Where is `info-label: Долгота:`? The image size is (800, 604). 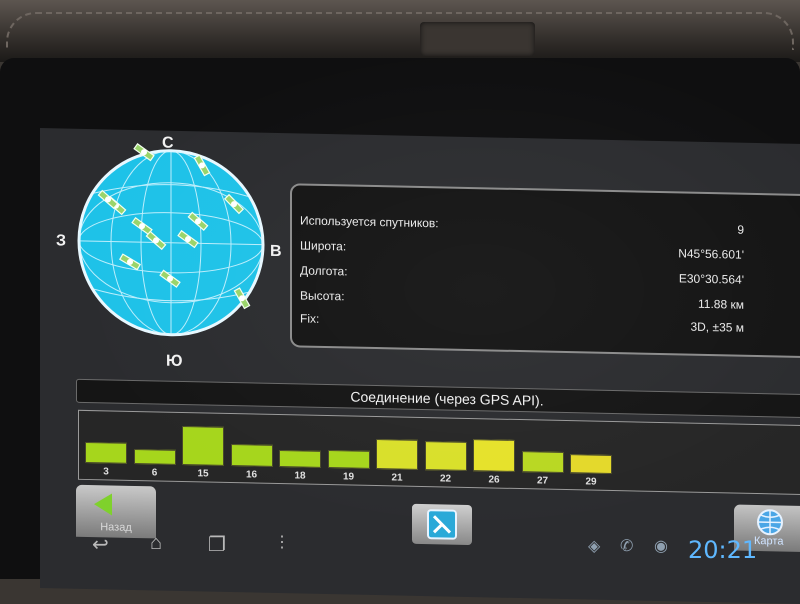 info-label: Долгота: is located at coordinates (324, 271).